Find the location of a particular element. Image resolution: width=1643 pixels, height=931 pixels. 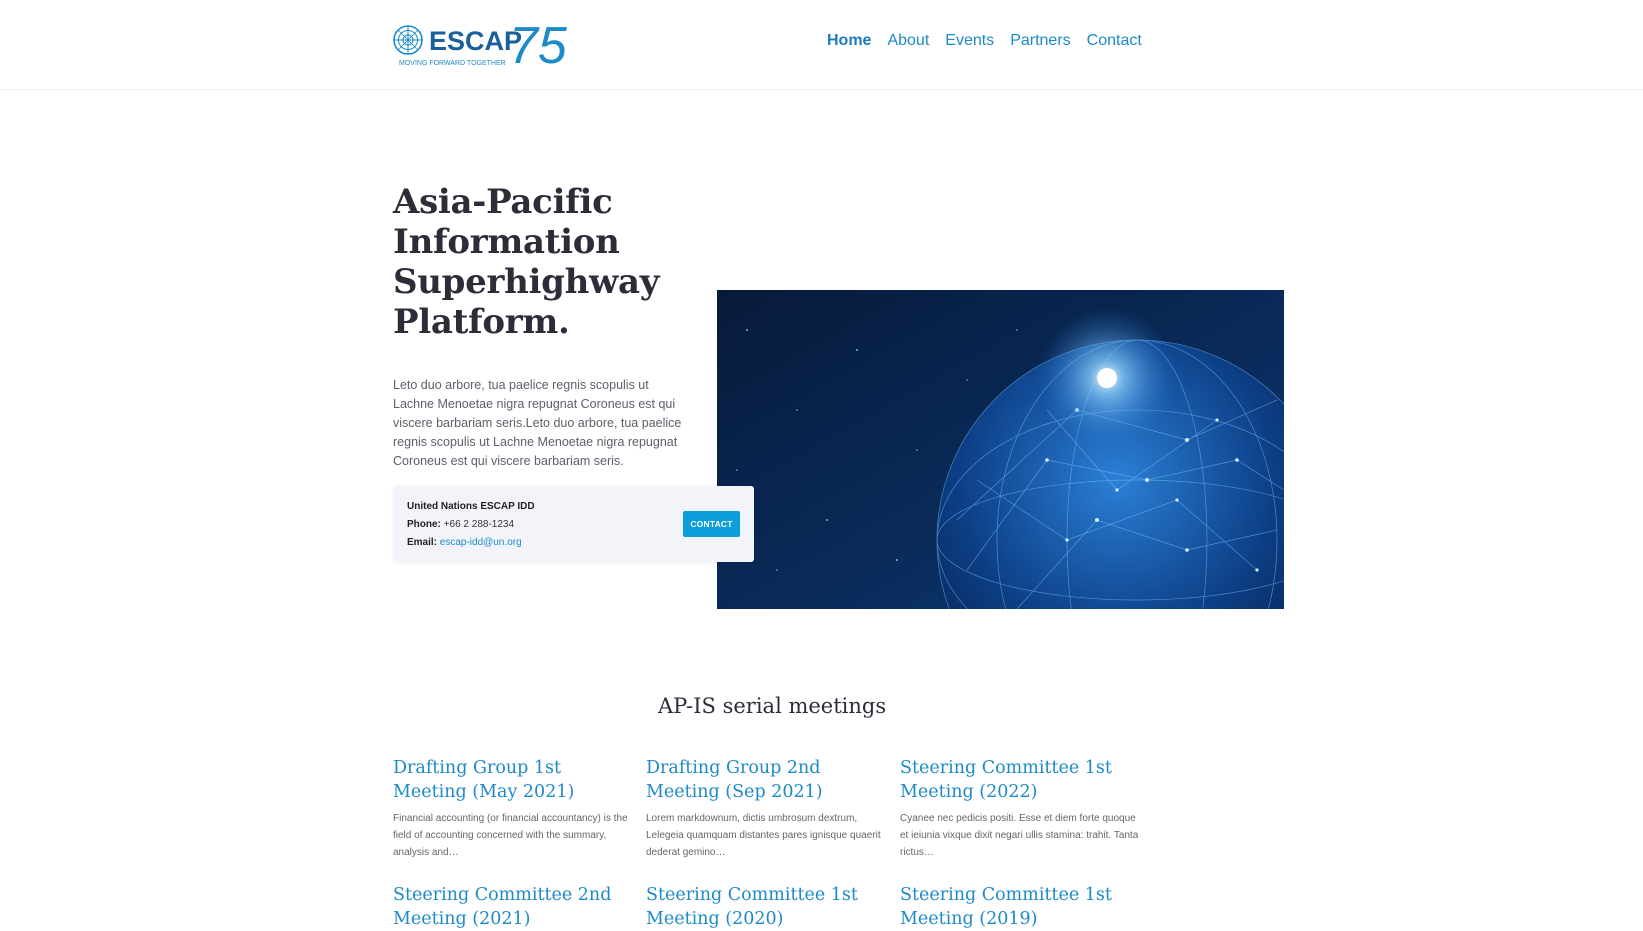

meeting-card: Steering Committee 2nd Meeting (2021) is located at coordinates (513, 907).